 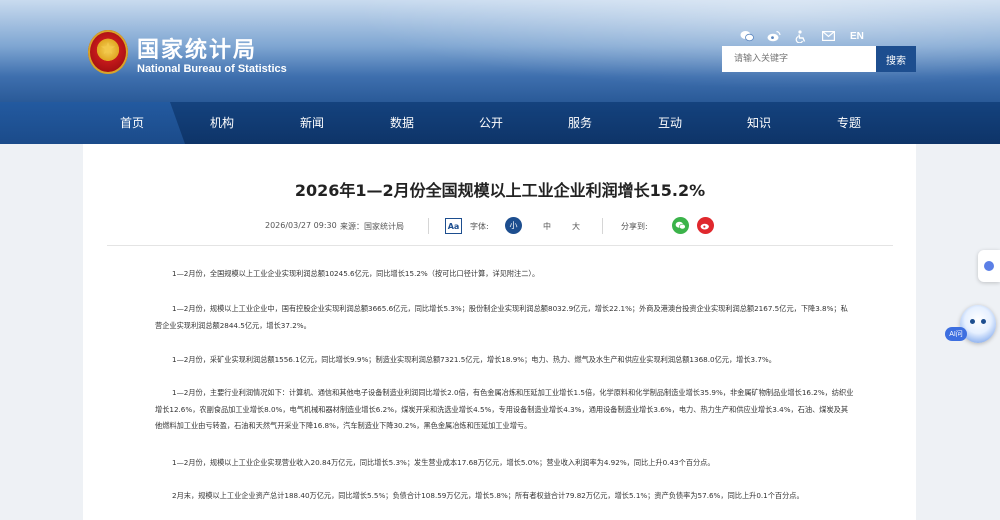 I want to click on nav-item-data: 数据, so click(x=402, y=123).